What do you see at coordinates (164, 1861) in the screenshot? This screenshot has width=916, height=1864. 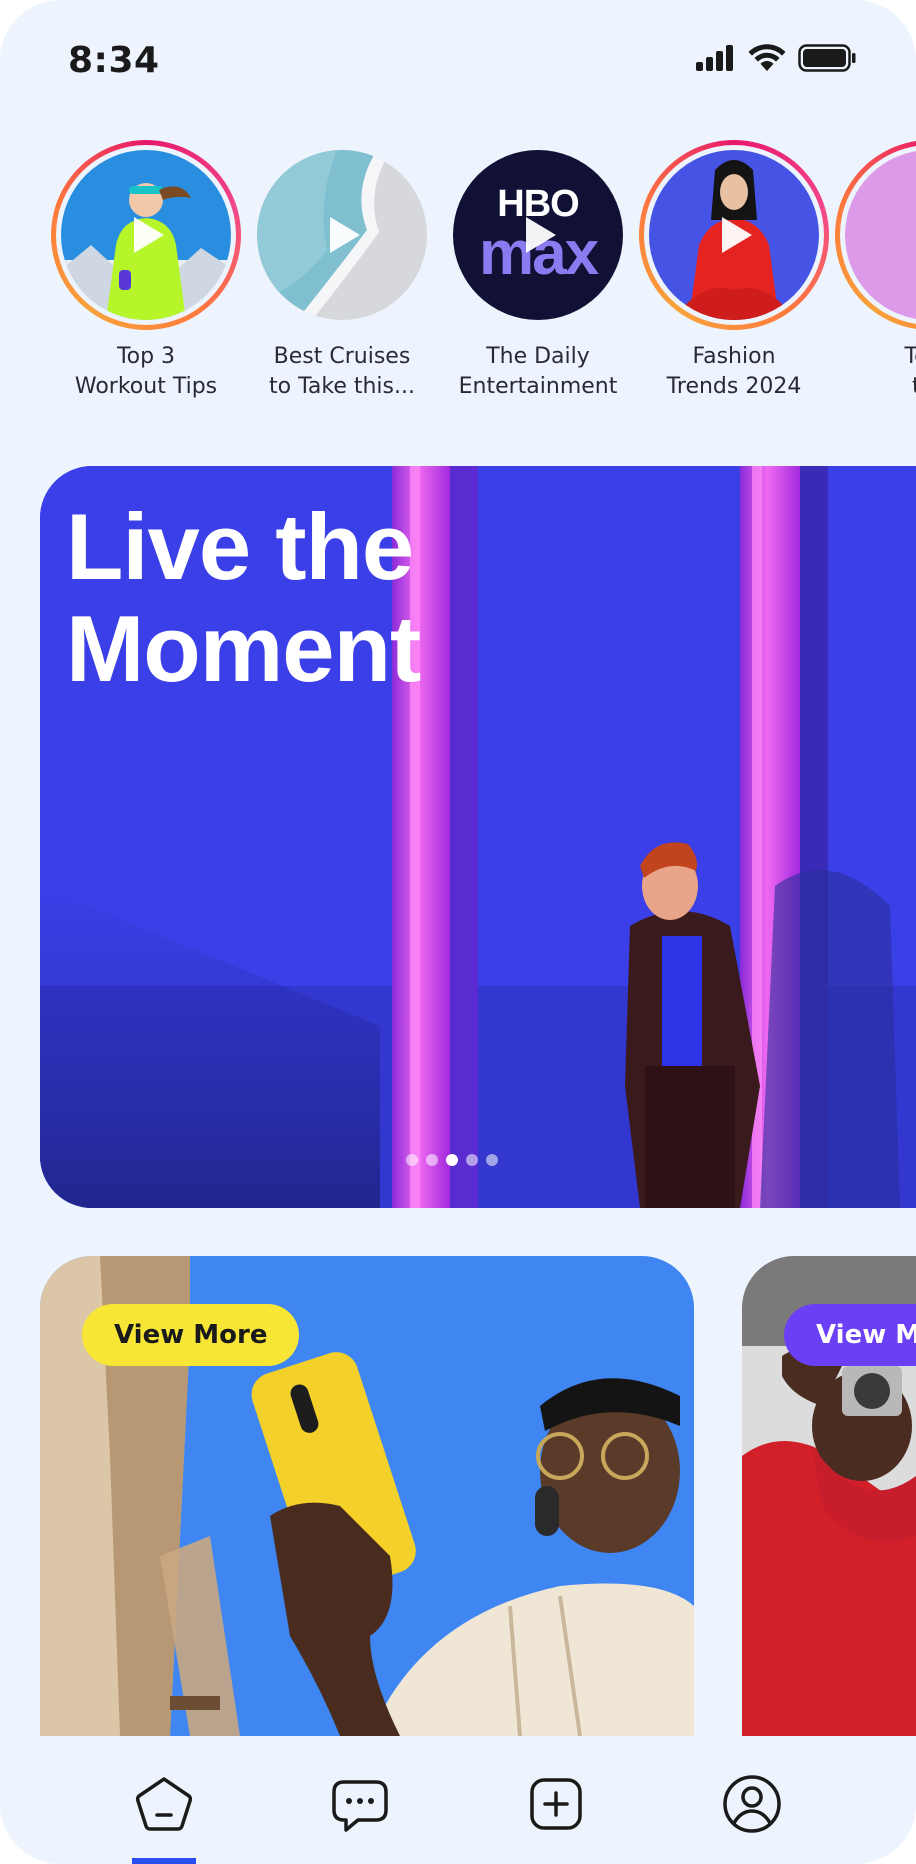 I see `active-tab-indicator` at bounding box center [164, 1861].